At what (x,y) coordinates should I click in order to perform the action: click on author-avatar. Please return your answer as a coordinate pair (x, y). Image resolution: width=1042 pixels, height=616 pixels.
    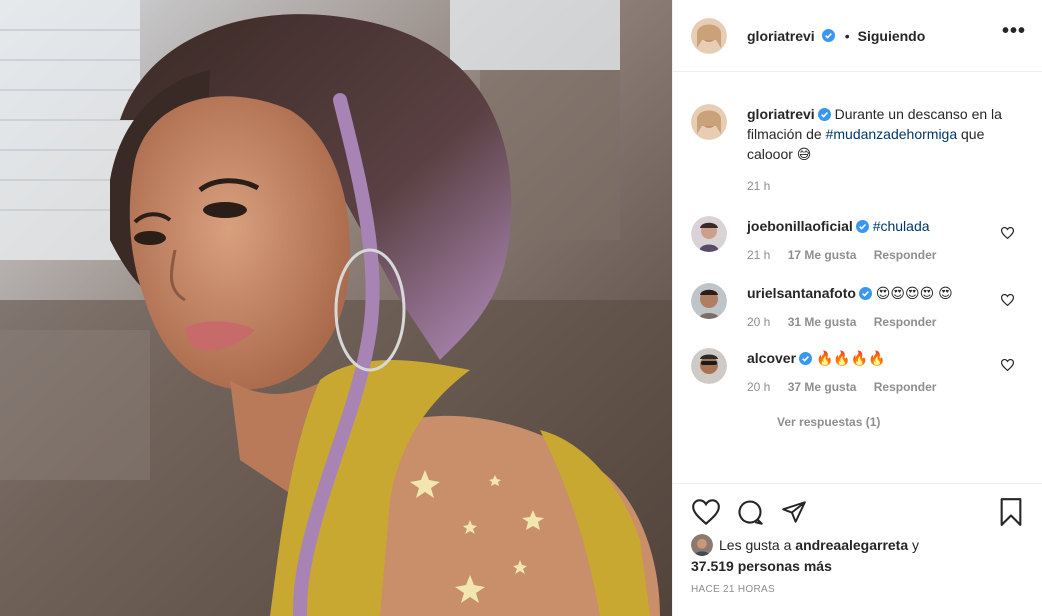
    Looking at the image, I should click on (709, 35).